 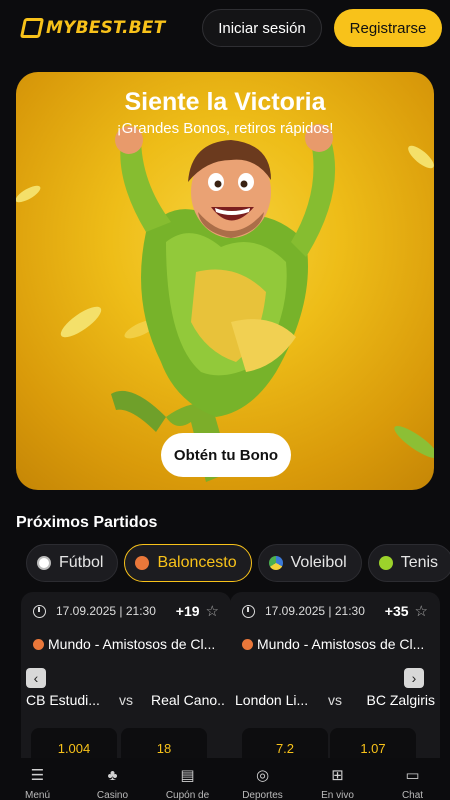 I want to click on chat-icon: ▭, so click(x=412, y=775).